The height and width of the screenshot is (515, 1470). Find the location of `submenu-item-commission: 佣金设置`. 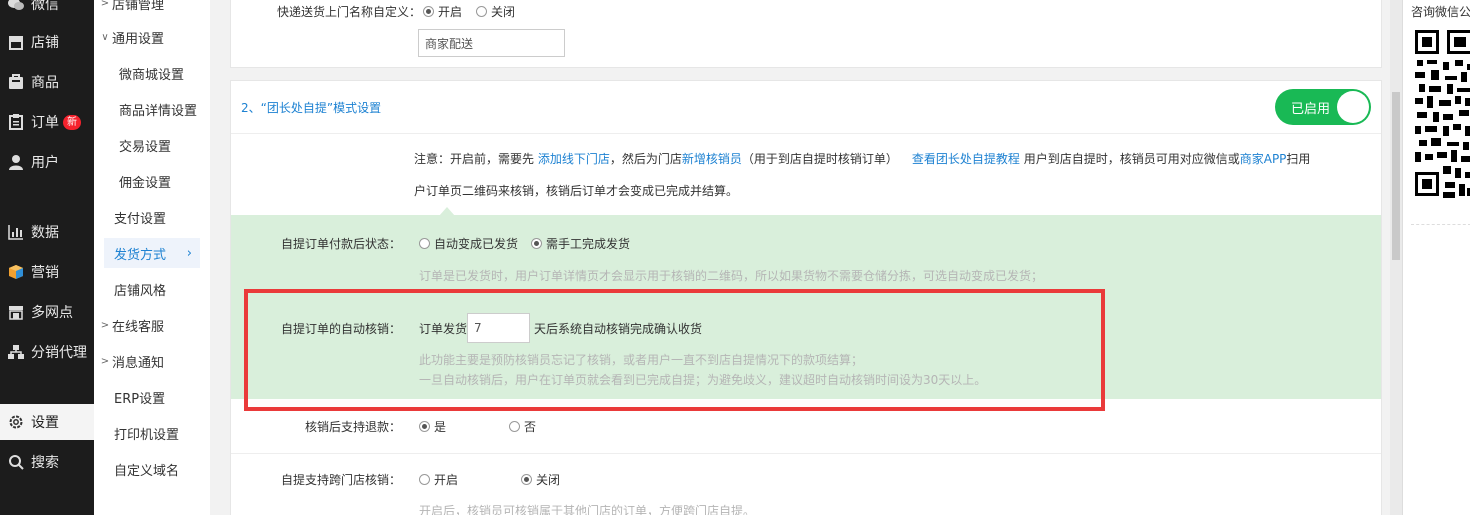

submenu-item-commission: 佣金设置 is located at coordinates (152, 181).